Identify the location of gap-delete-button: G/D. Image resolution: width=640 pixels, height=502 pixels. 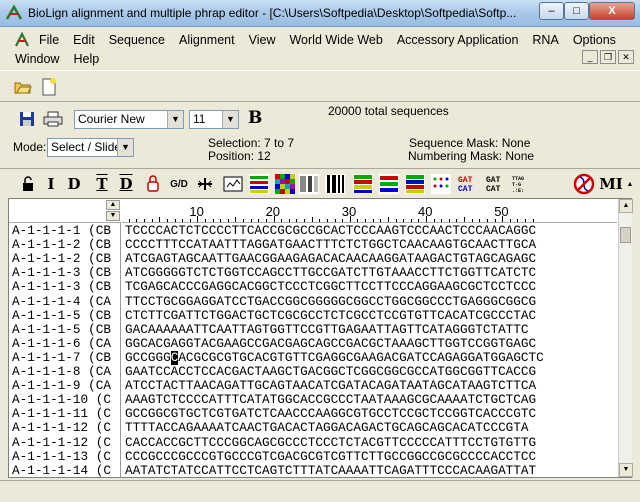
(179, 184).